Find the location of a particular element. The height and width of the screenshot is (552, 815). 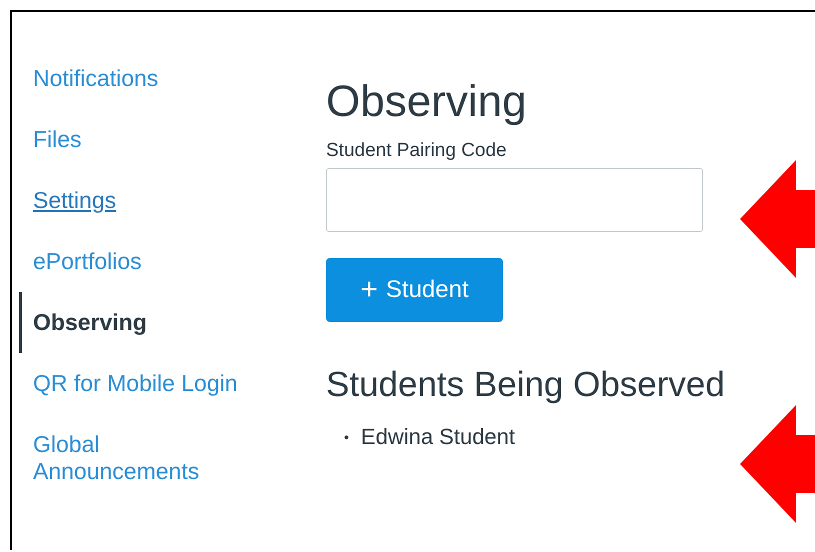

sidebar-link: Files is located at coordinates (138, 139).